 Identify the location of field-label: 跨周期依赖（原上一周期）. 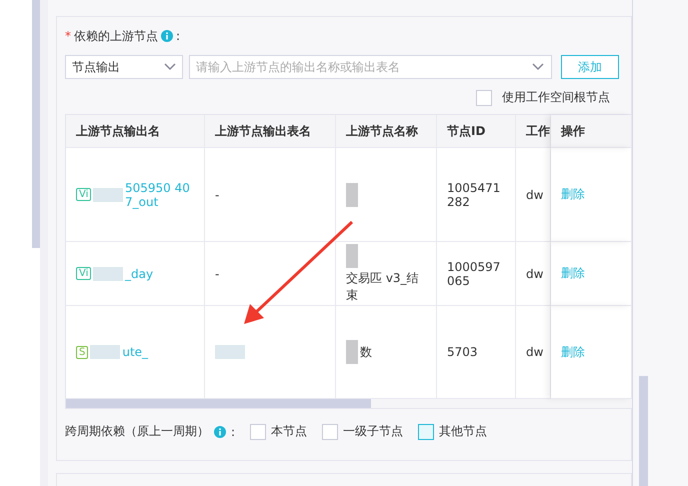
(137, 431).